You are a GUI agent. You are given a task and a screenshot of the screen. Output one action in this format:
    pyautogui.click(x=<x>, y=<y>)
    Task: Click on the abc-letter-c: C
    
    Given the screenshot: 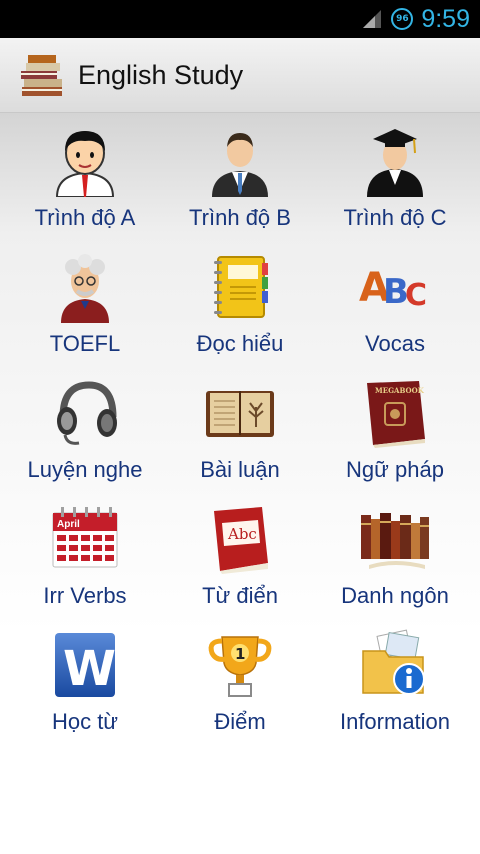 What is the action you would take?
    pyautogui.click(x=416, y=295)
    